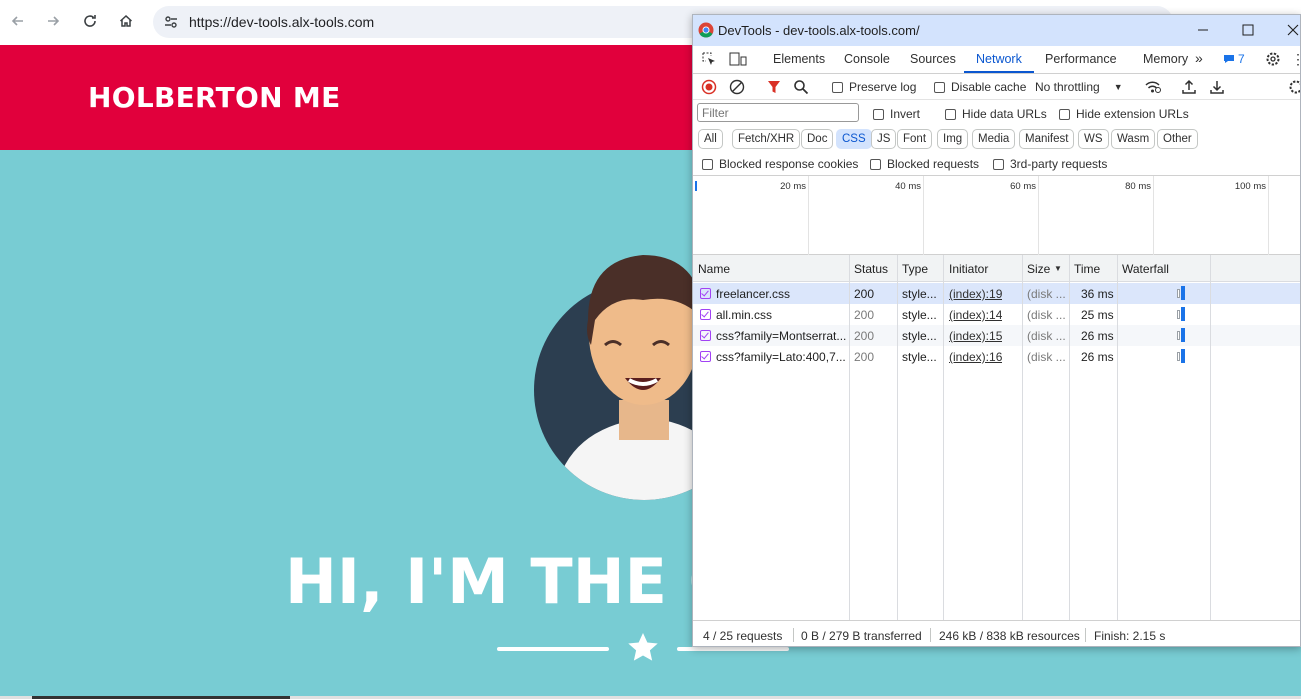  I want to click on request-name: freelancer.css, so click(781, 294).